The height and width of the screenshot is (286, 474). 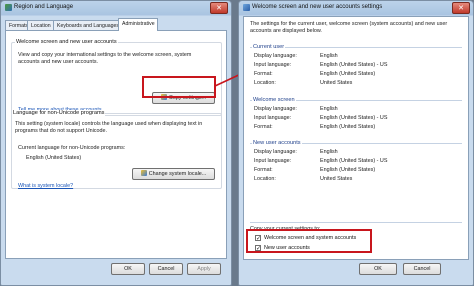 What do you see at coordinates (356, 270) in the screenshot?
I see `dialog-buttons: OK Cancel` at bounding box center [356, 270].